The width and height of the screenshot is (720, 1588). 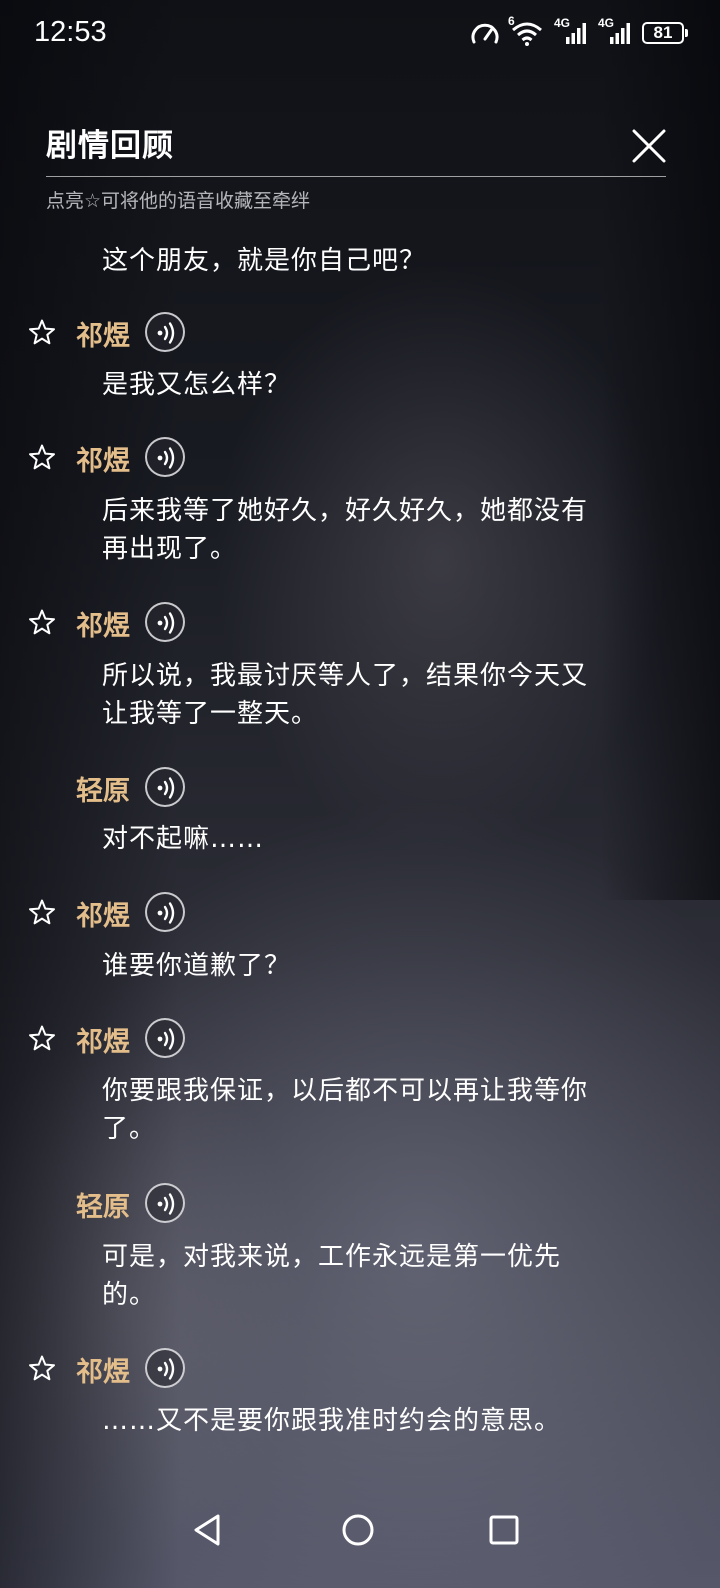 I want to click on status-icons: 6 4G 4G 81, so click(x=579, y=30).